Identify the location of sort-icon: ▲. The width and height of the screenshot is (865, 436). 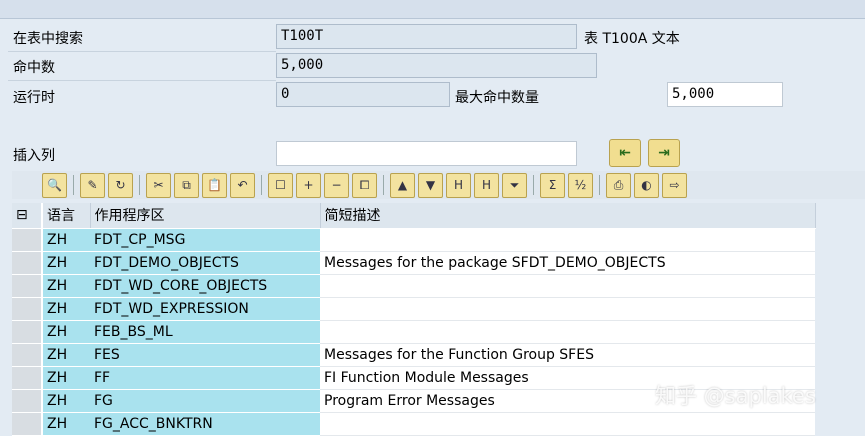
(402, 185).